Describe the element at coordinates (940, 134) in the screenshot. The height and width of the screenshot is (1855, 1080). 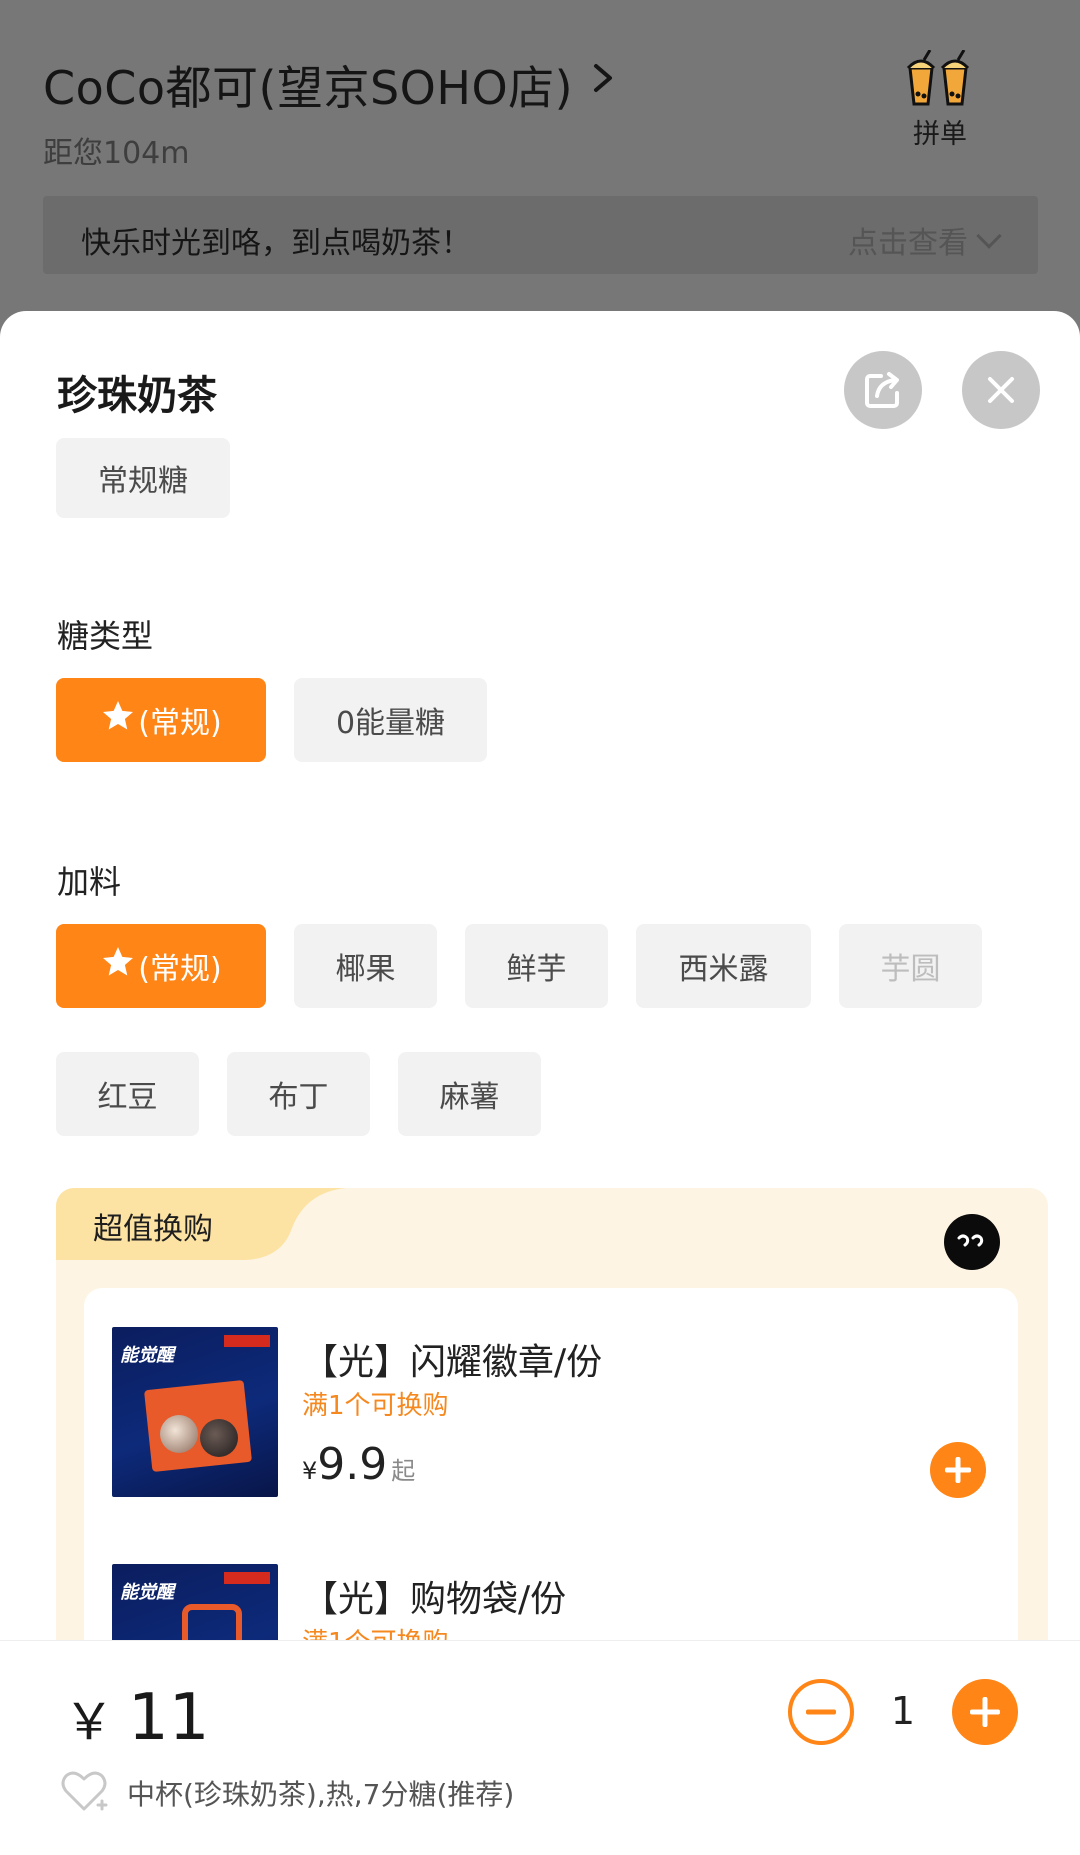
I see `group-order-label: 拼单` at that location.